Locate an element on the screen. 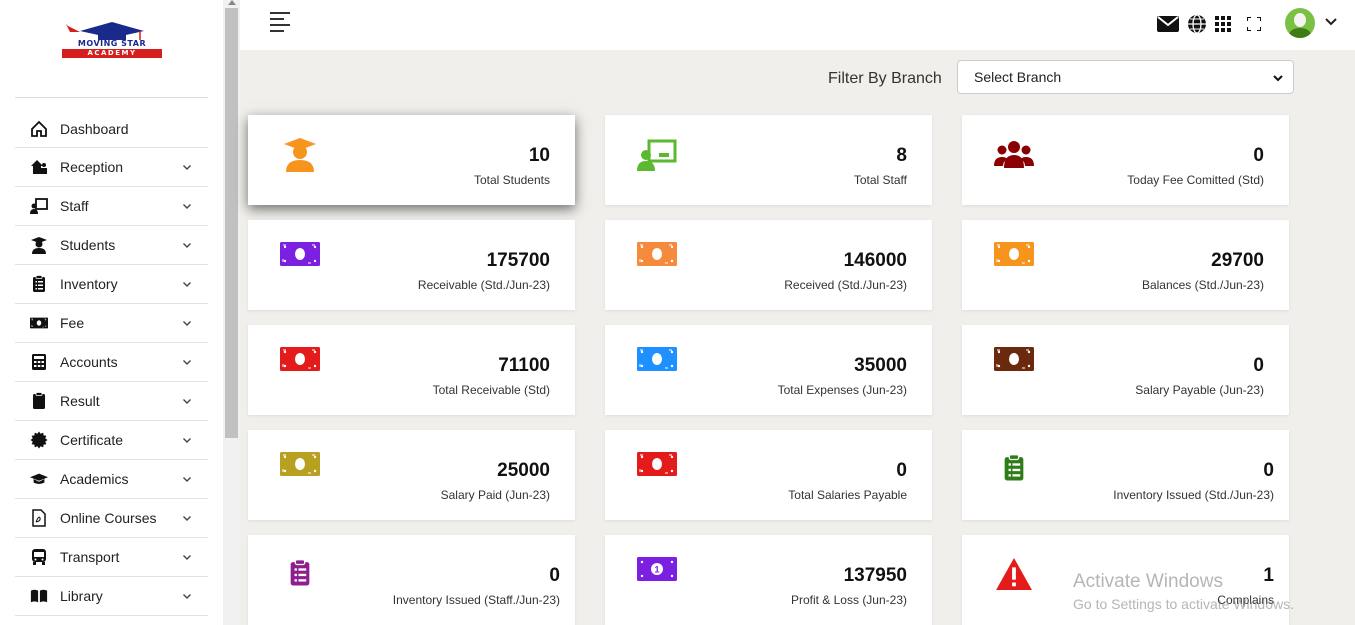  sidebar-item-certificate: Certificate is located at coordinates (111, 440).